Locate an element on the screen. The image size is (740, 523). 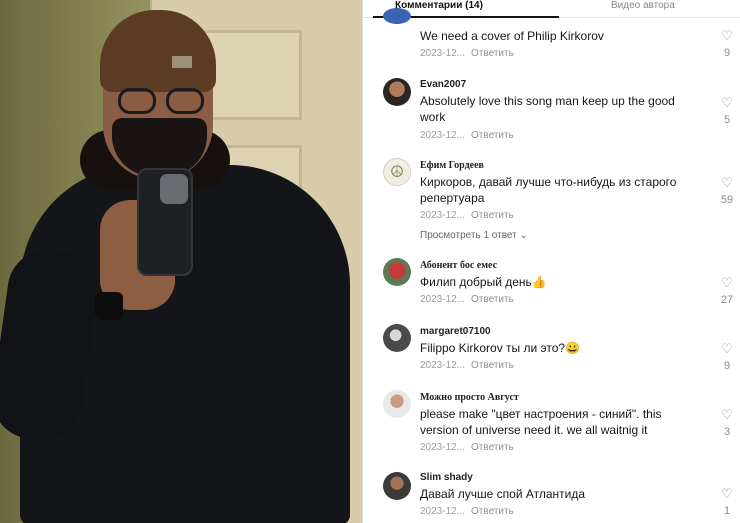
glasses is located at coordinates (161, 101).